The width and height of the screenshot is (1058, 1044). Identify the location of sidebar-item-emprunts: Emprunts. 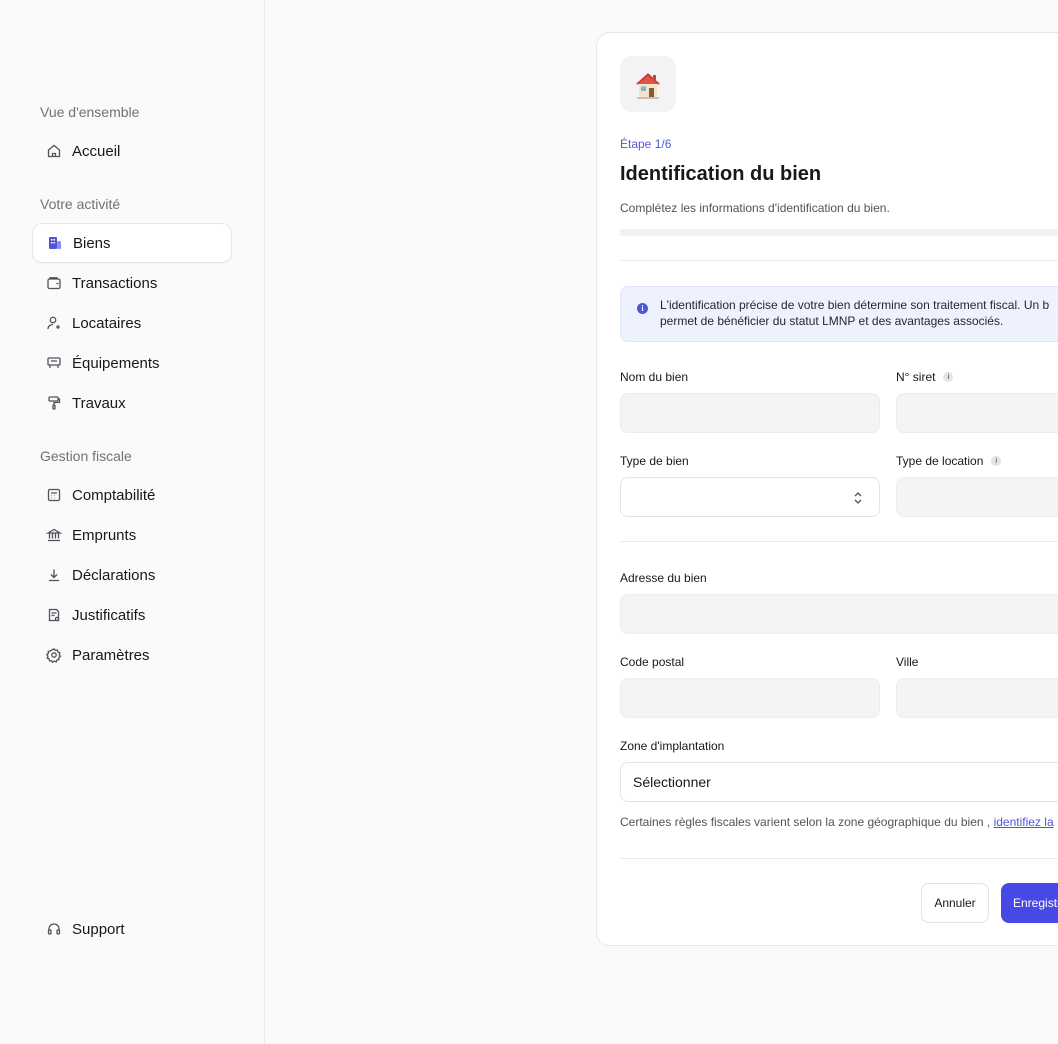
(132, 535).